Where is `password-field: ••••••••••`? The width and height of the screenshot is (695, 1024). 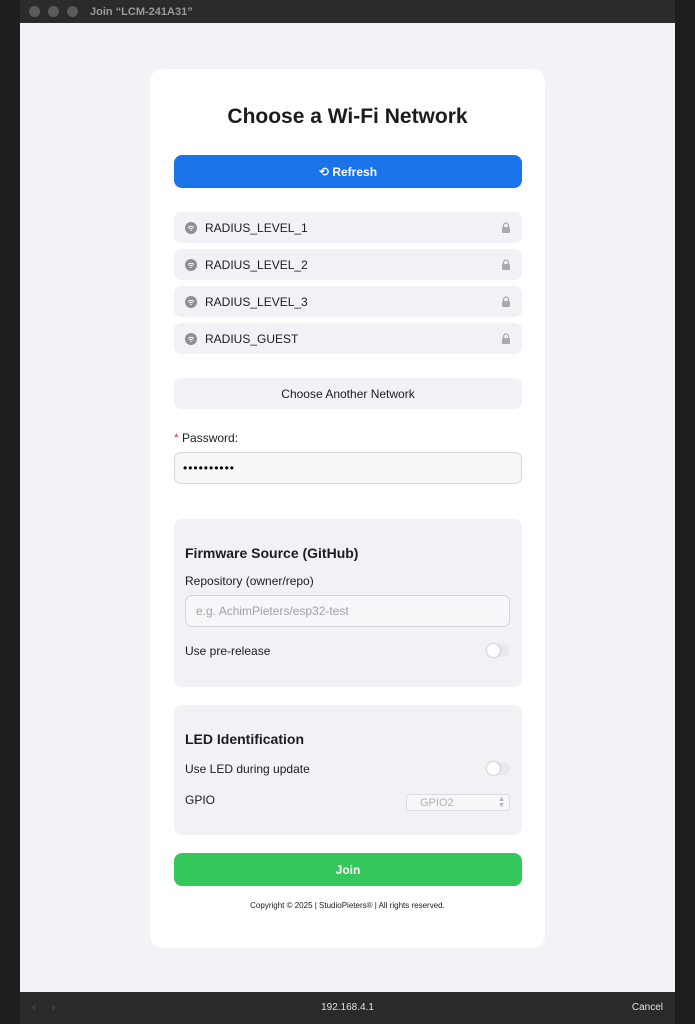
password-field: •••••••••• is located at coordinates (348, 468).